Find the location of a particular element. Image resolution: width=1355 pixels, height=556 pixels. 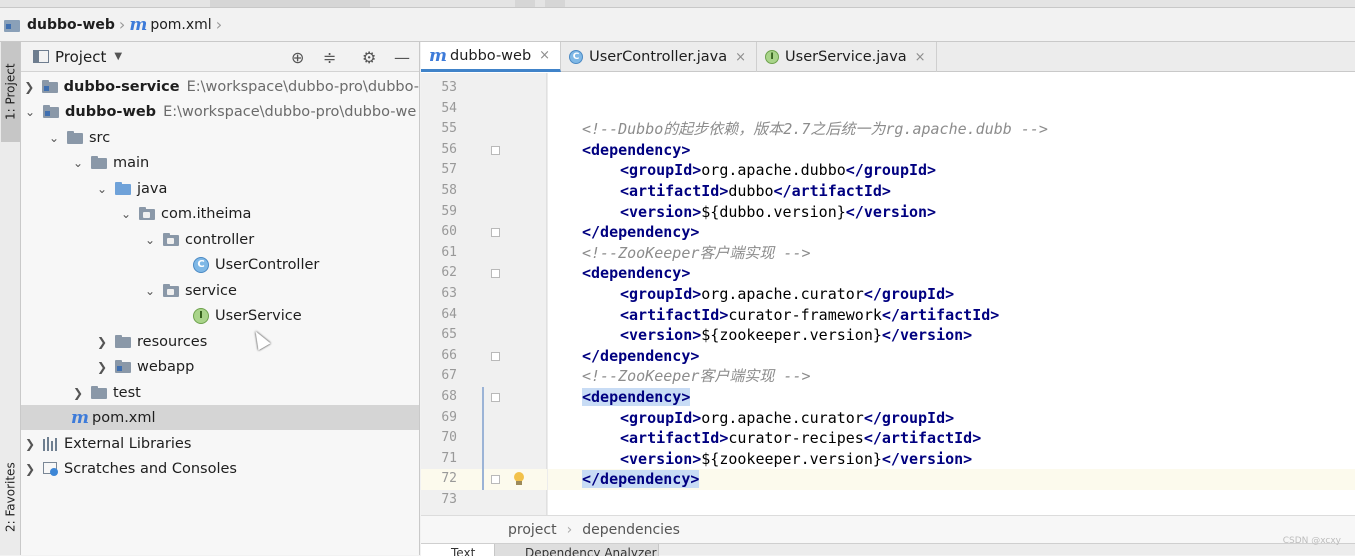

code-line: <version>${zookeeper.version}</version> is located at coordinates (796, 459).